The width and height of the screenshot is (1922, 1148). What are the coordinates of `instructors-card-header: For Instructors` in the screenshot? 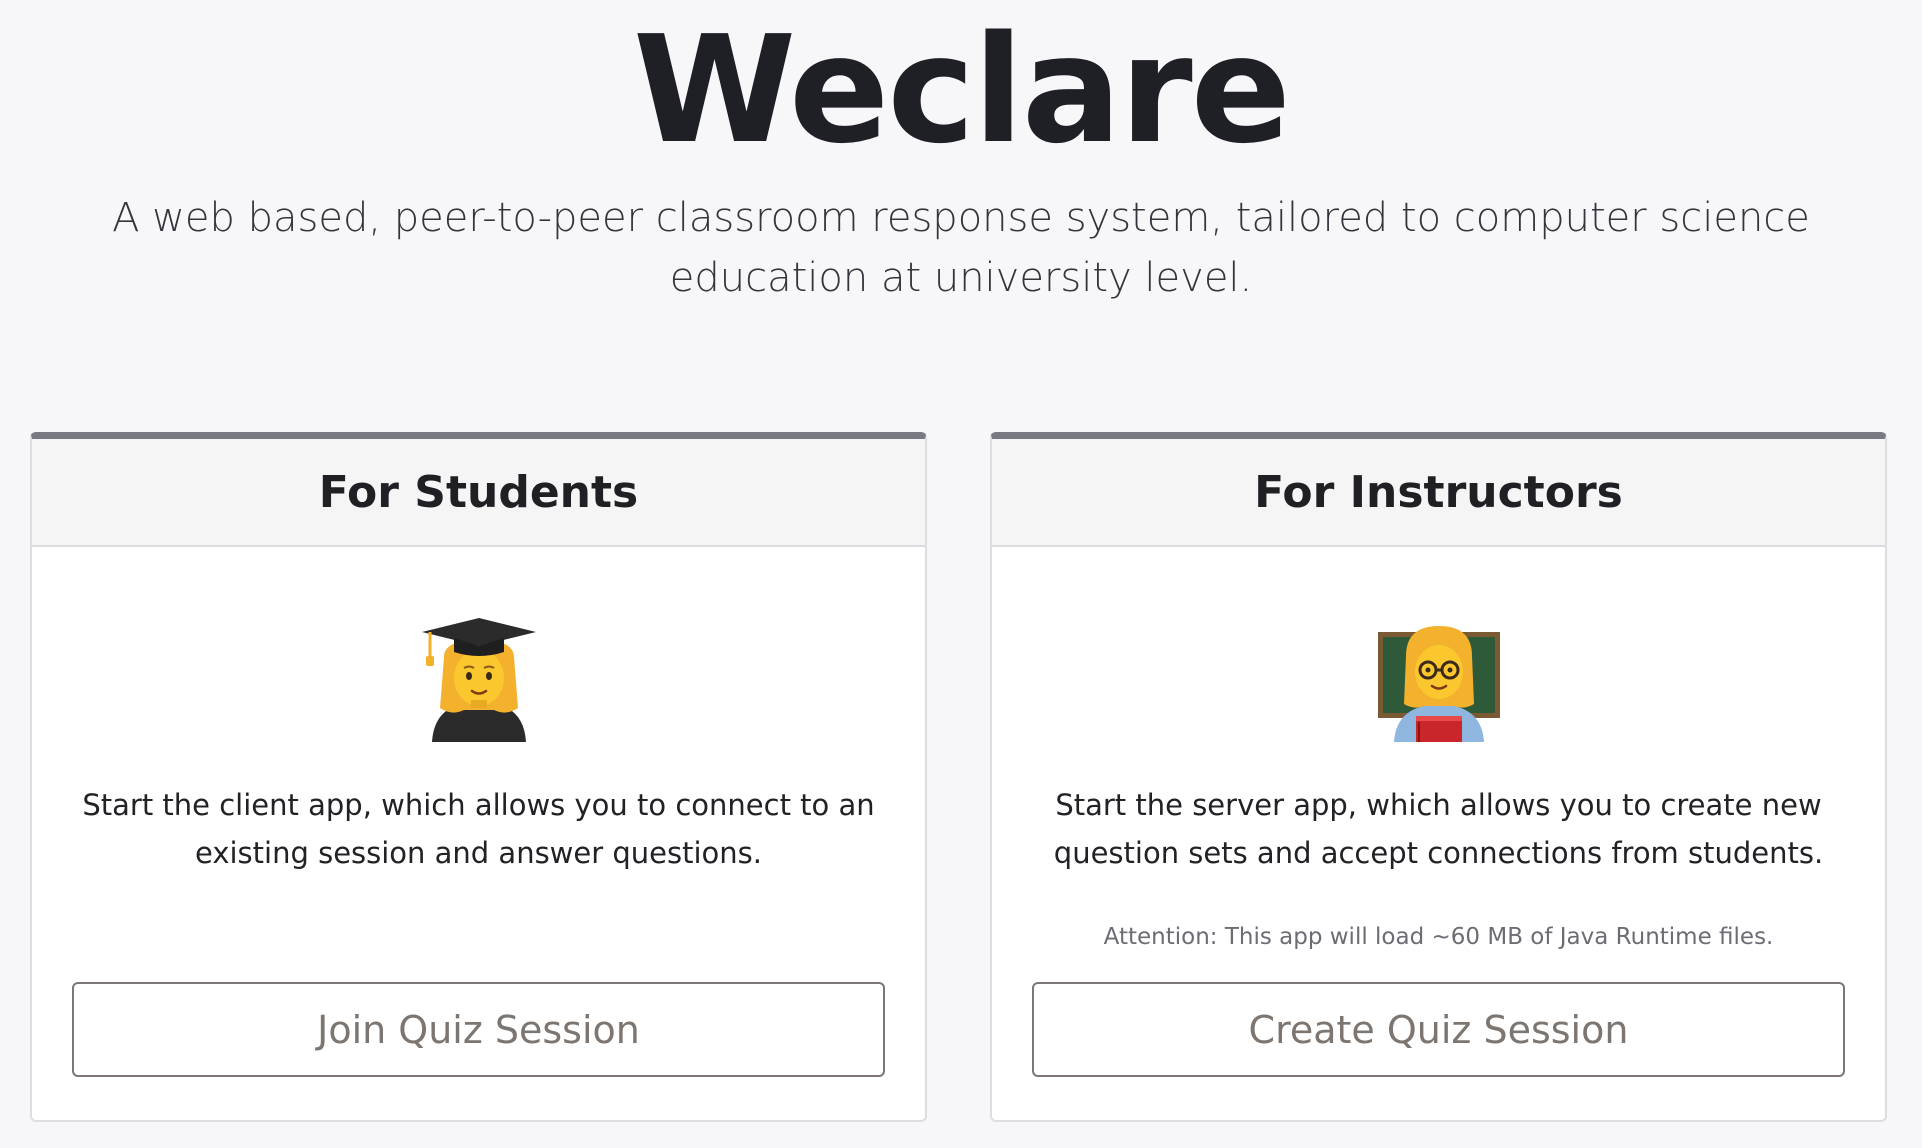 It's located at (1438, 493).